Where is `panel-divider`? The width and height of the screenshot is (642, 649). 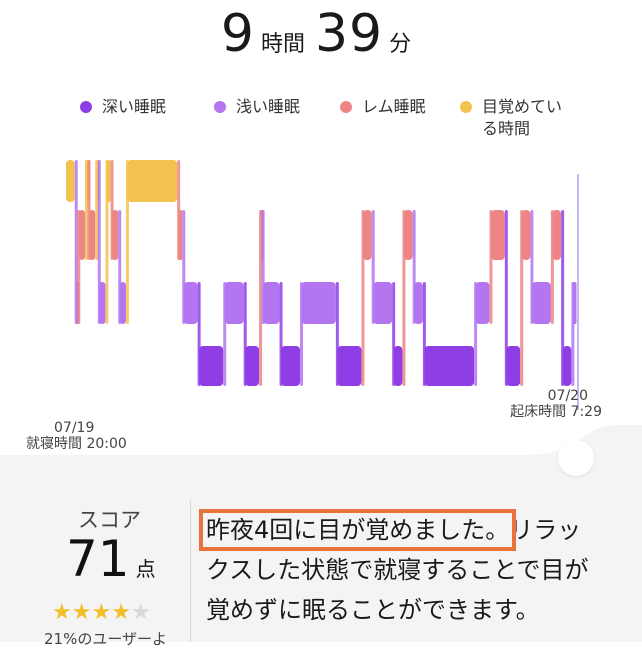 panel-divider is located at coordinates (190, 571).